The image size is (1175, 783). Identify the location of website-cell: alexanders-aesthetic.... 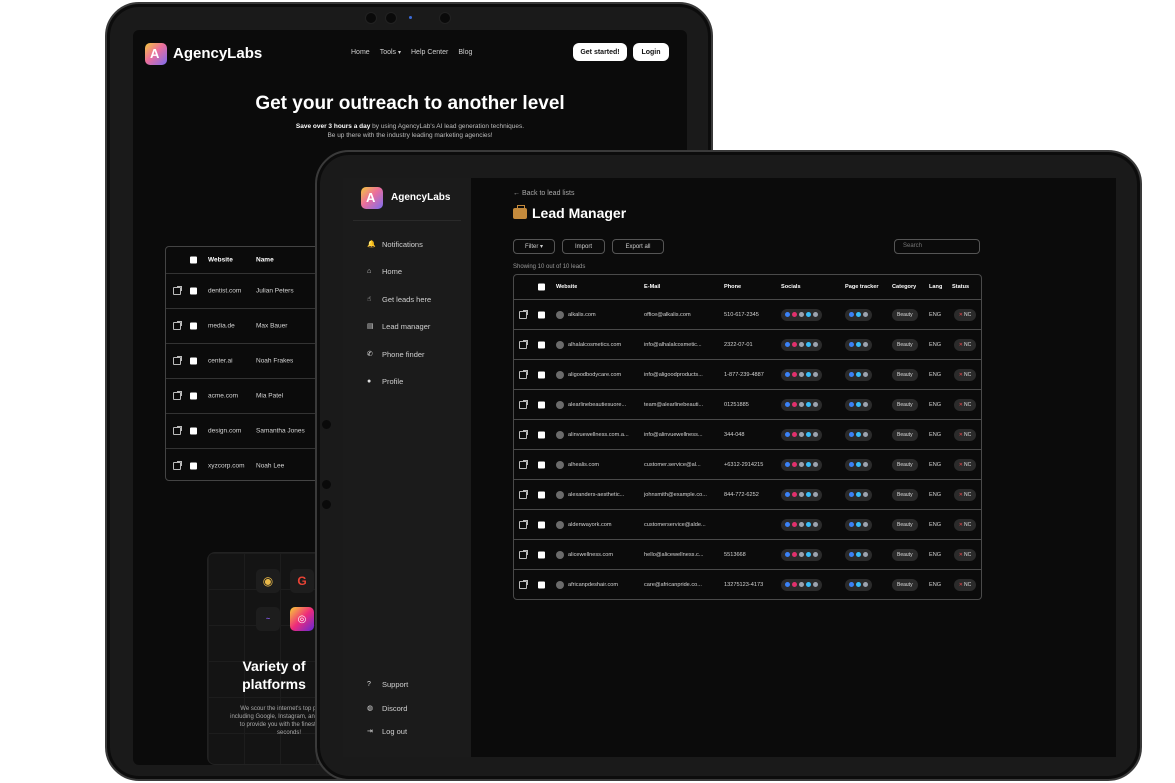
(604, 495).